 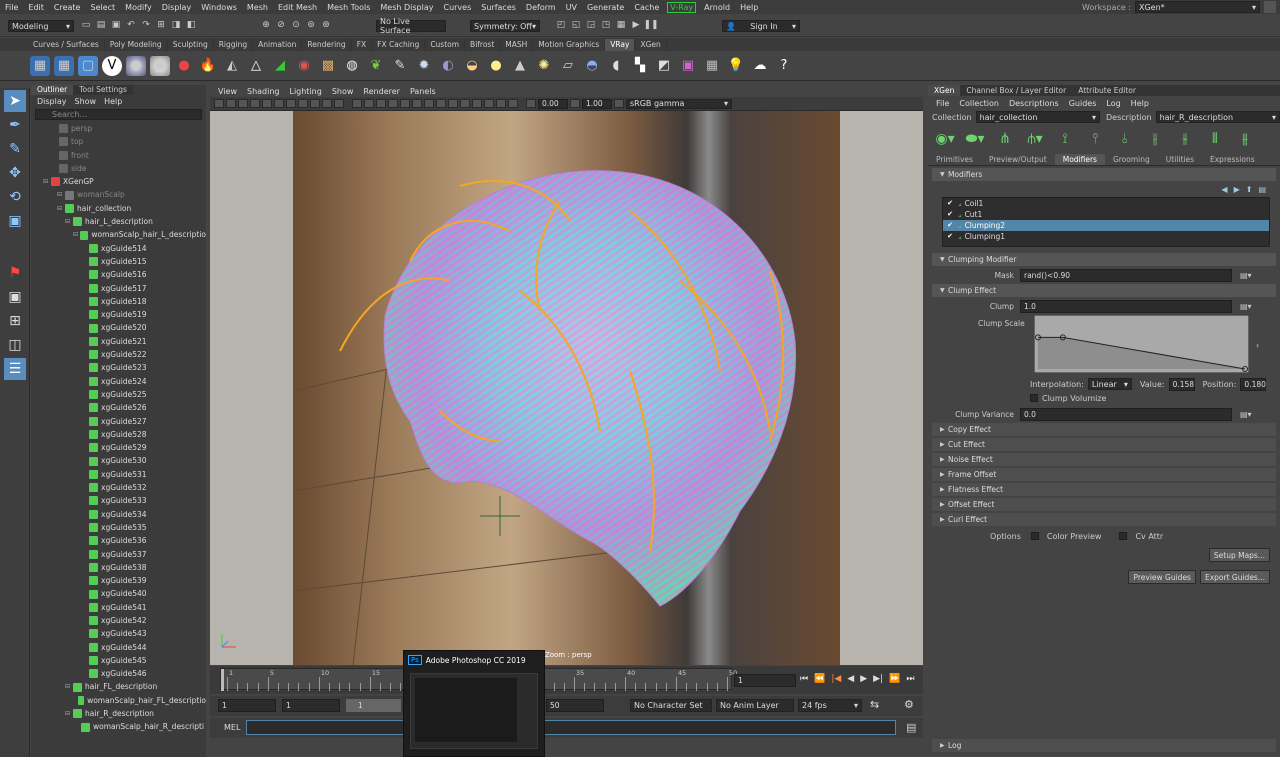 I want to click on vray-plant-icon: ❦, so click(x=376, y=66).